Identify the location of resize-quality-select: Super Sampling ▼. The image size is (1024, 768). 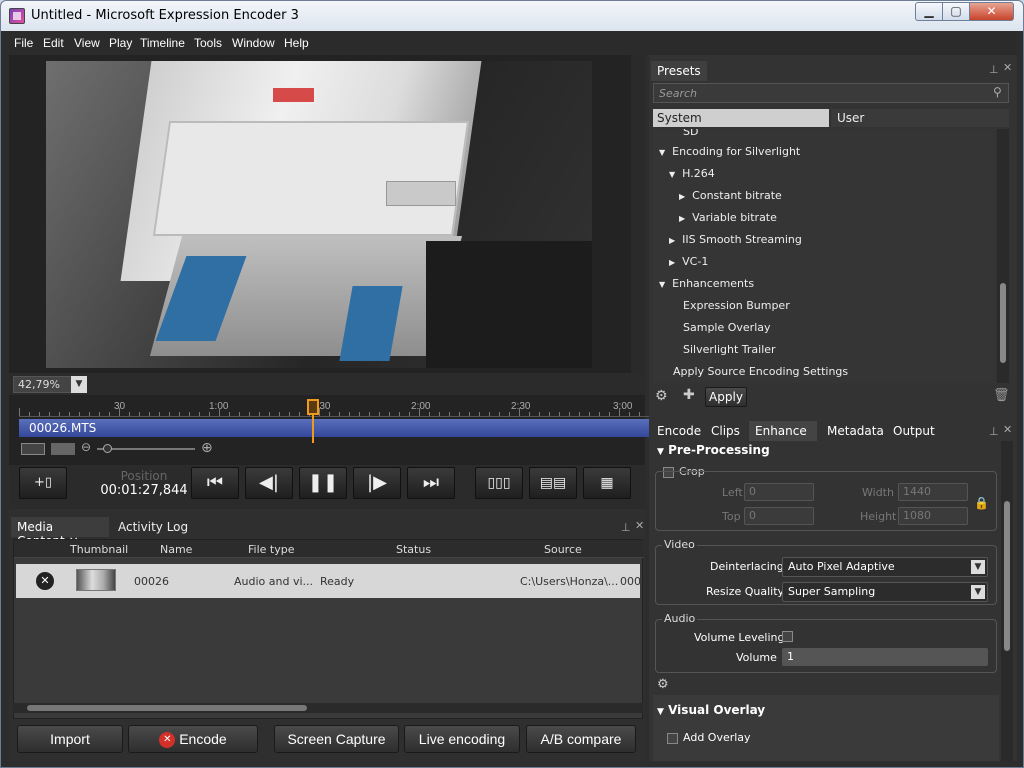
(885, 592).